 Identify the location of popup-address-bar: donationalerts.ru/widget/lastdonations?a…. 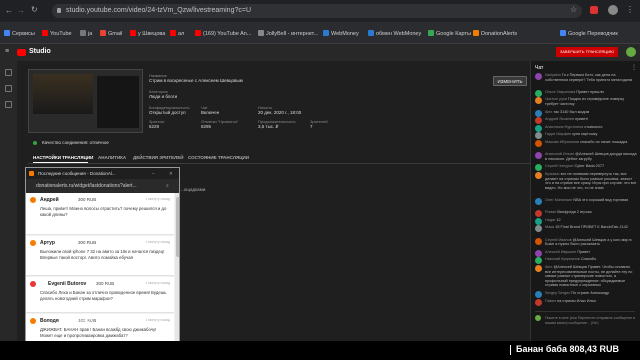
(102, 186).